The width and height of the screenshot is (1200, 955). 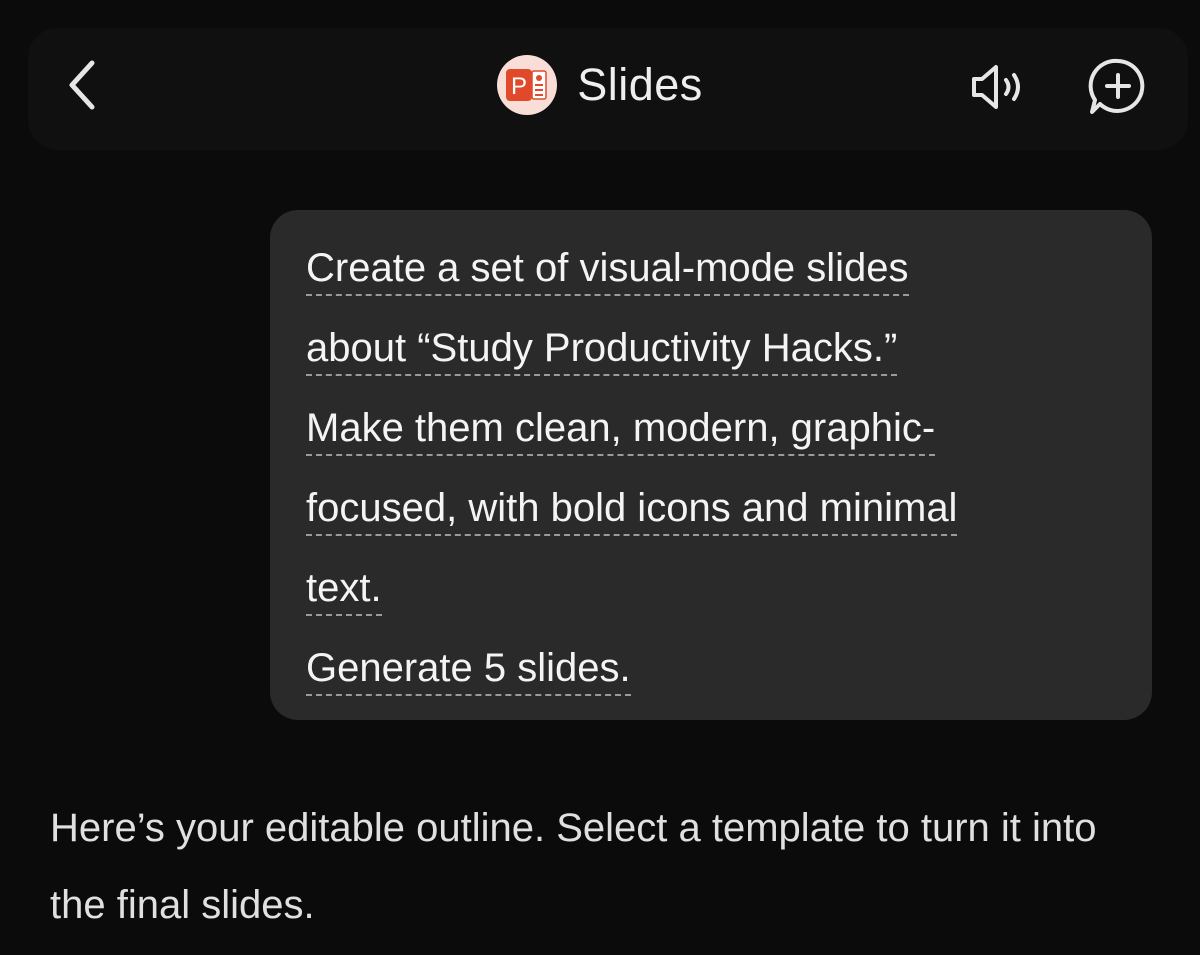 What do you see at coordinates (602, 352) in the screenshot?
I see `user-message-line: about “Study Productivity Hacks.”` at bounding box center [602, 352].